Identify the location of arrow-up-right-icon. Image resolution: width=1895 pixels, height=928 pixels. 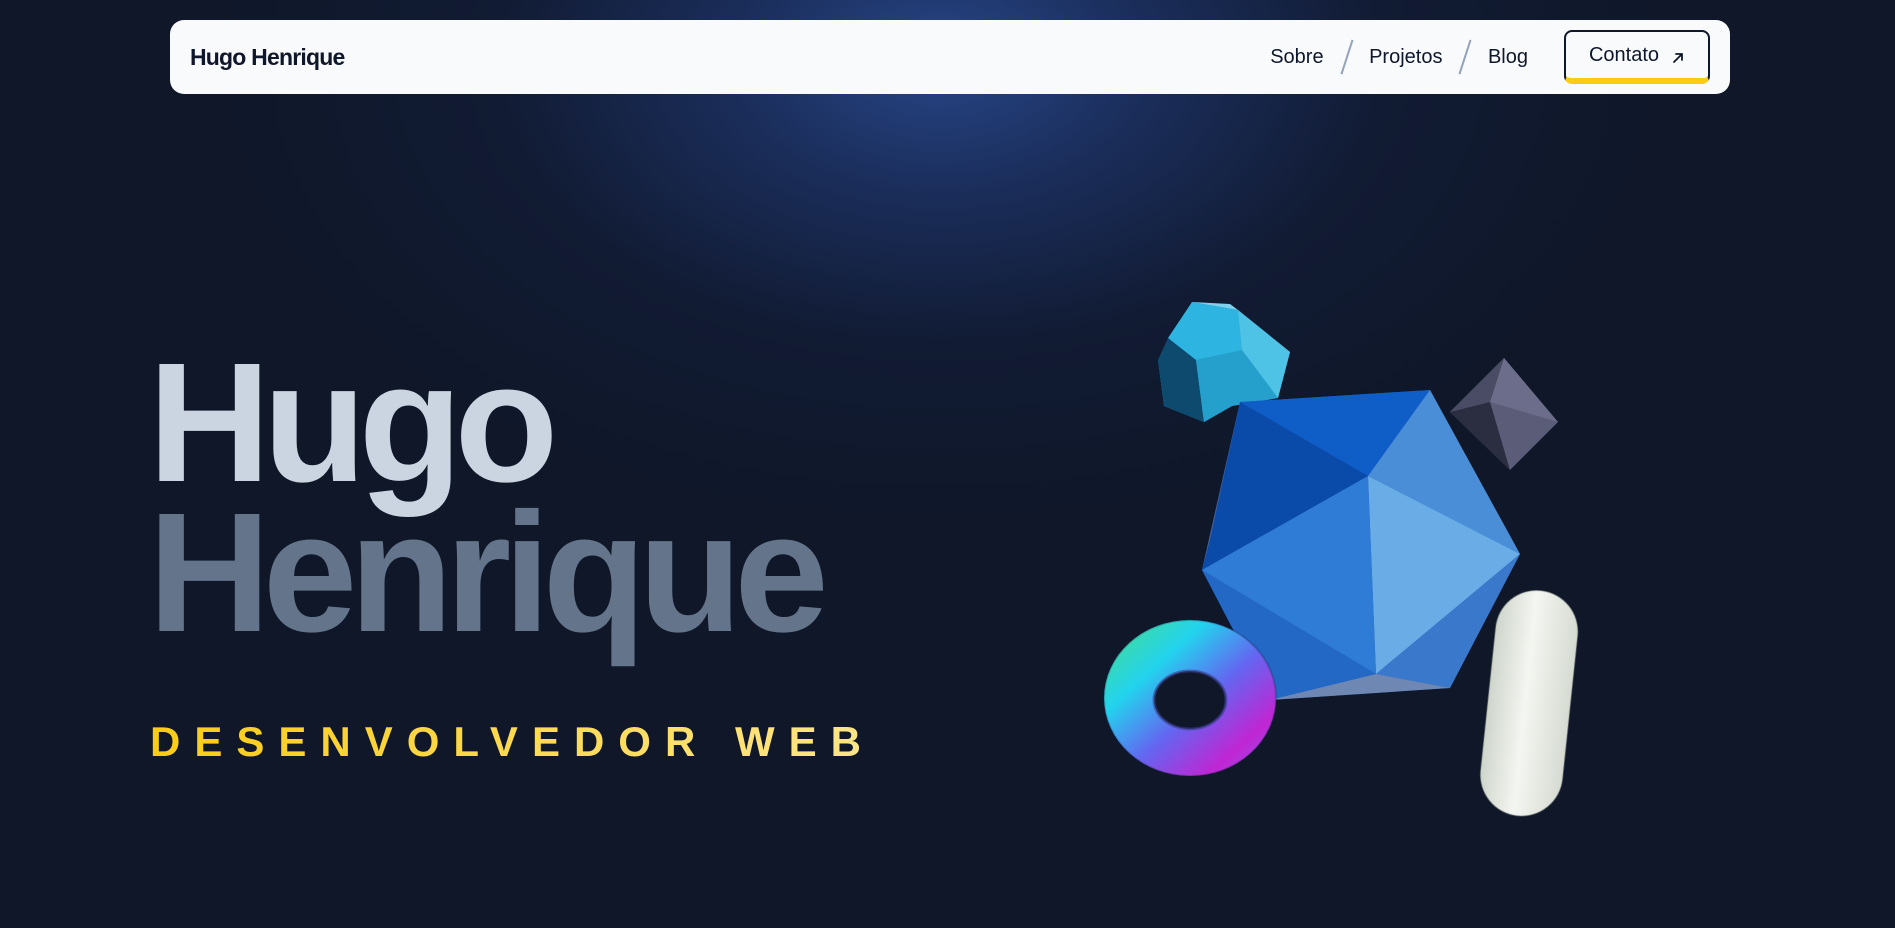
(1678, 55).